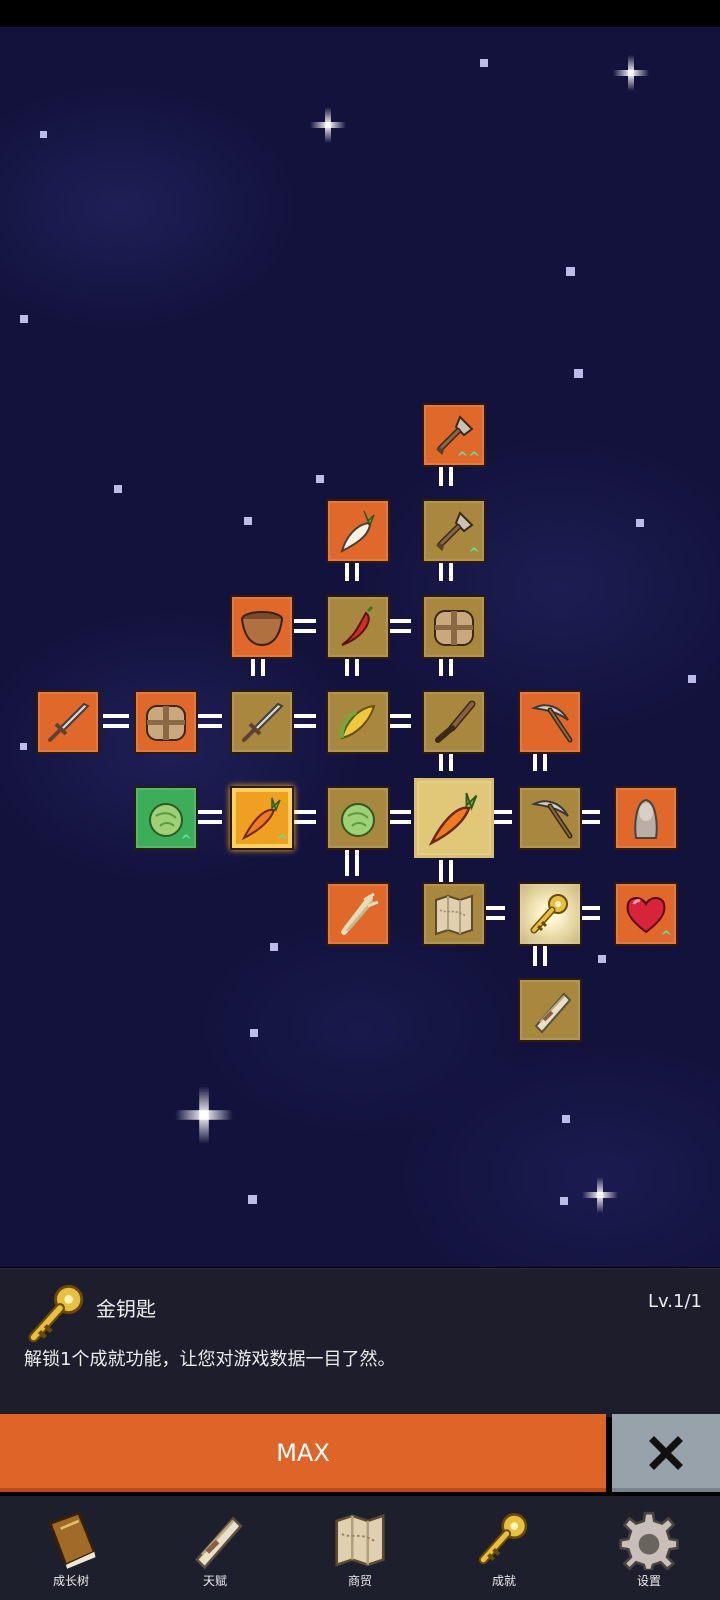  I want to click on skill-node-cabbage, so click(358, 818).